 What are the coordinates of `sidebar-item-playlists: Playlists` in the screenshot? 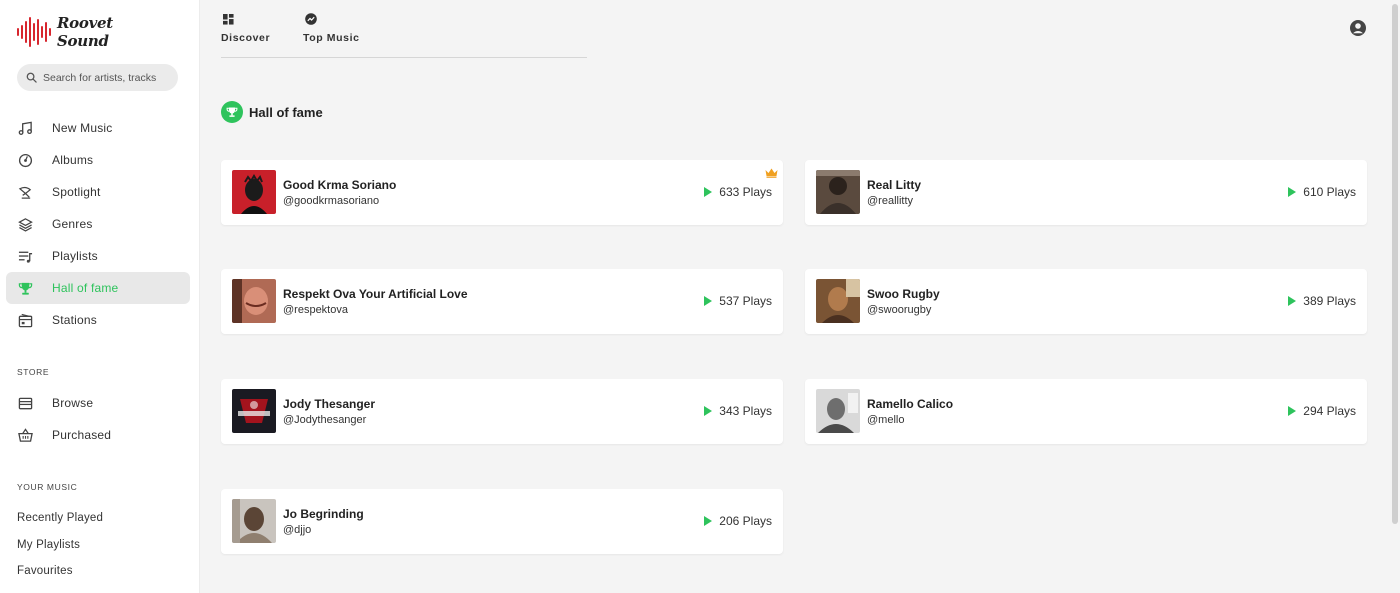 It's located at (98, 256).